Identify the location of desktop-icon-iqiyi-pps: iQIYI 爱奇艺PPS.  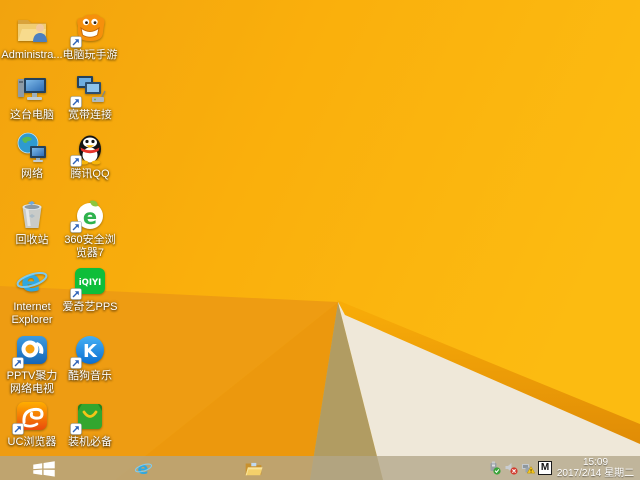
(90, 289).